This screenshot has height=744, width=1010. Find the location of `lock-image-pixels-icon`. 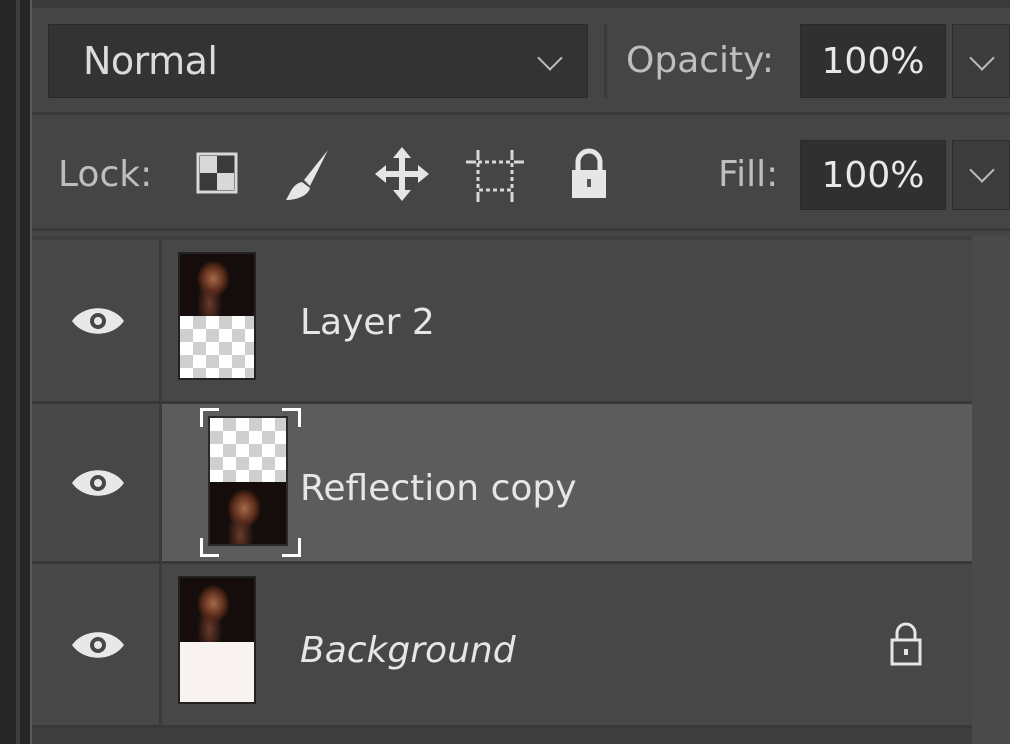

lock-image-pixels-icon is located at coordinates (308, 175).